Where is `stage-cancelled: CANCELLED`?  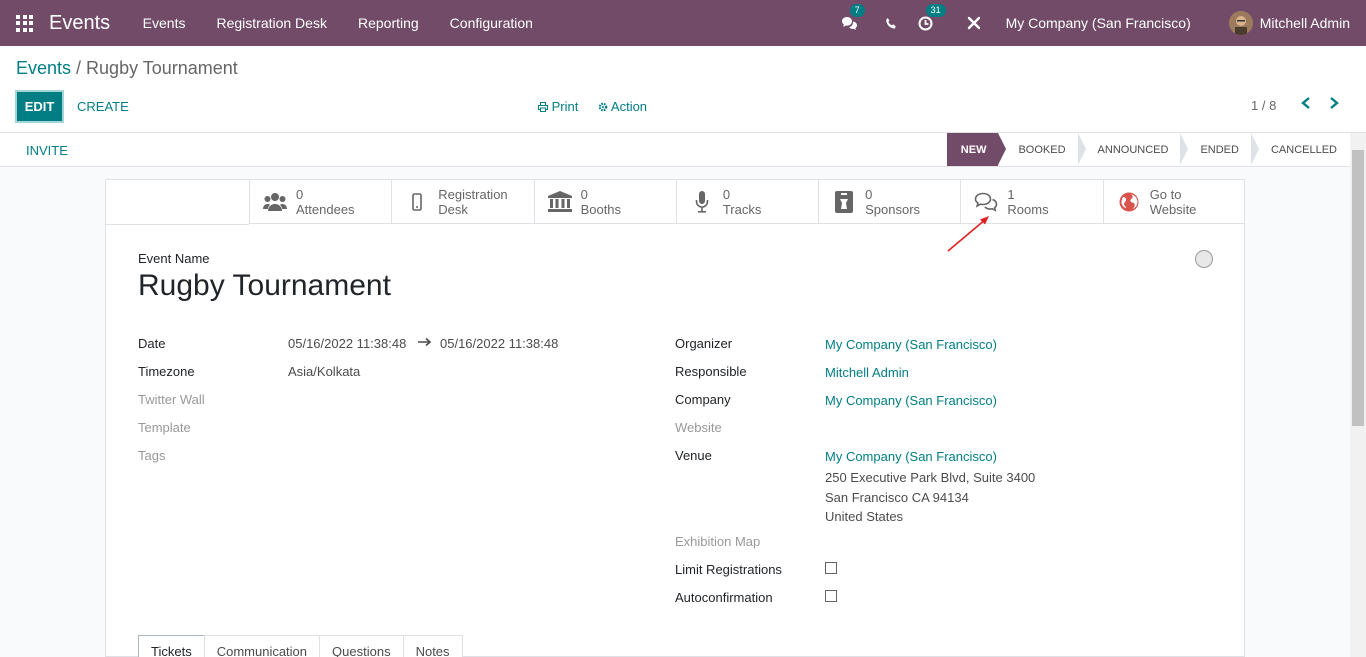
stage-cancelled: CANCELLED is located at coordinates (1299, 149).